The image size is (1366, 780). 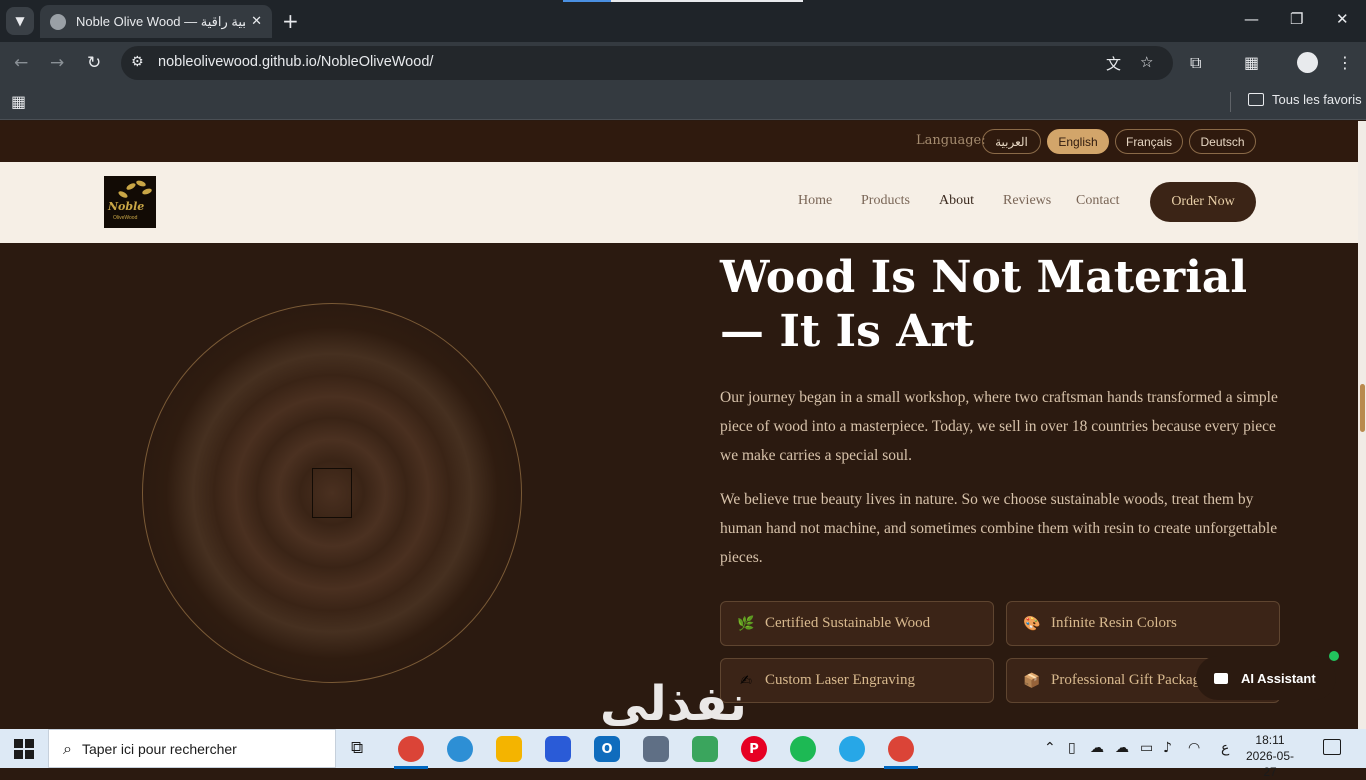 I want to click on clock-date: 2026-05-27, so click(x=1270, y=764).